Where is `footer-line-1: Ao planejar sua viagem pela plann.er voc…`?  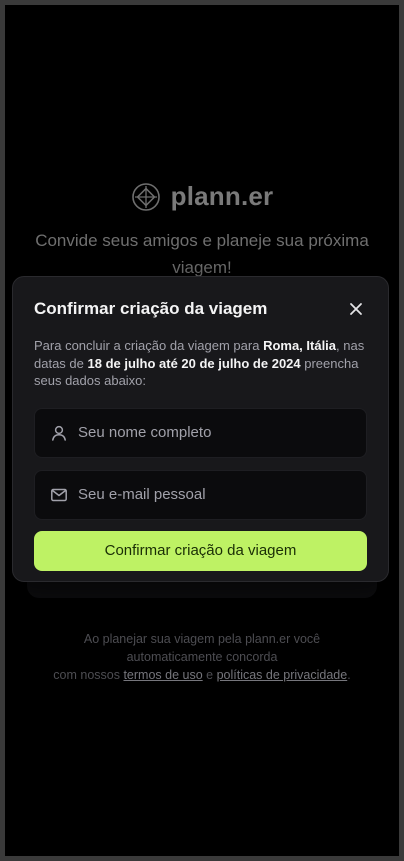 footer-line-1: Ao planejar sua viagem pela plann.er voc… is located at coordinates (202, 639).